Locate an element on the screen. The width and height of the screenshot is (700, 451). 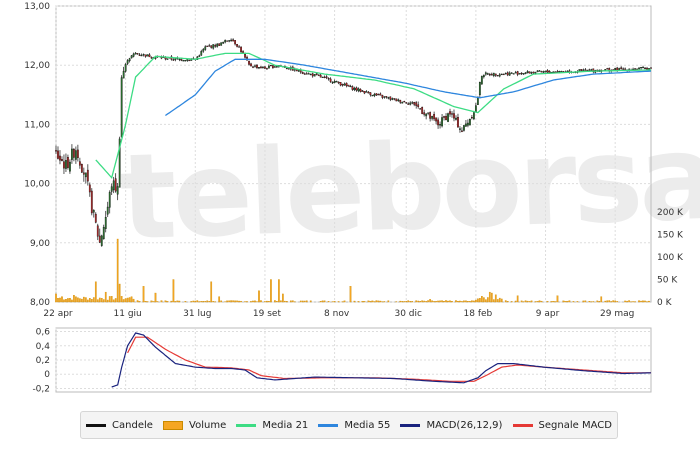
legend-item: Segnale MACD is located at coordinates (562, 425).